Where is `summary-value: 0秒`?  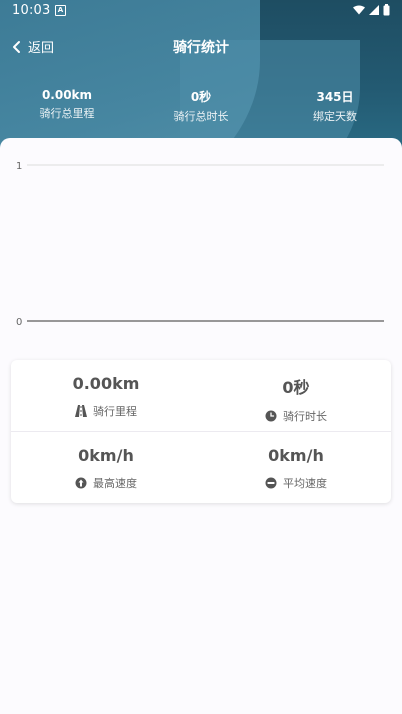
summary-value: 0秒 is located at coordinates (201, 97).